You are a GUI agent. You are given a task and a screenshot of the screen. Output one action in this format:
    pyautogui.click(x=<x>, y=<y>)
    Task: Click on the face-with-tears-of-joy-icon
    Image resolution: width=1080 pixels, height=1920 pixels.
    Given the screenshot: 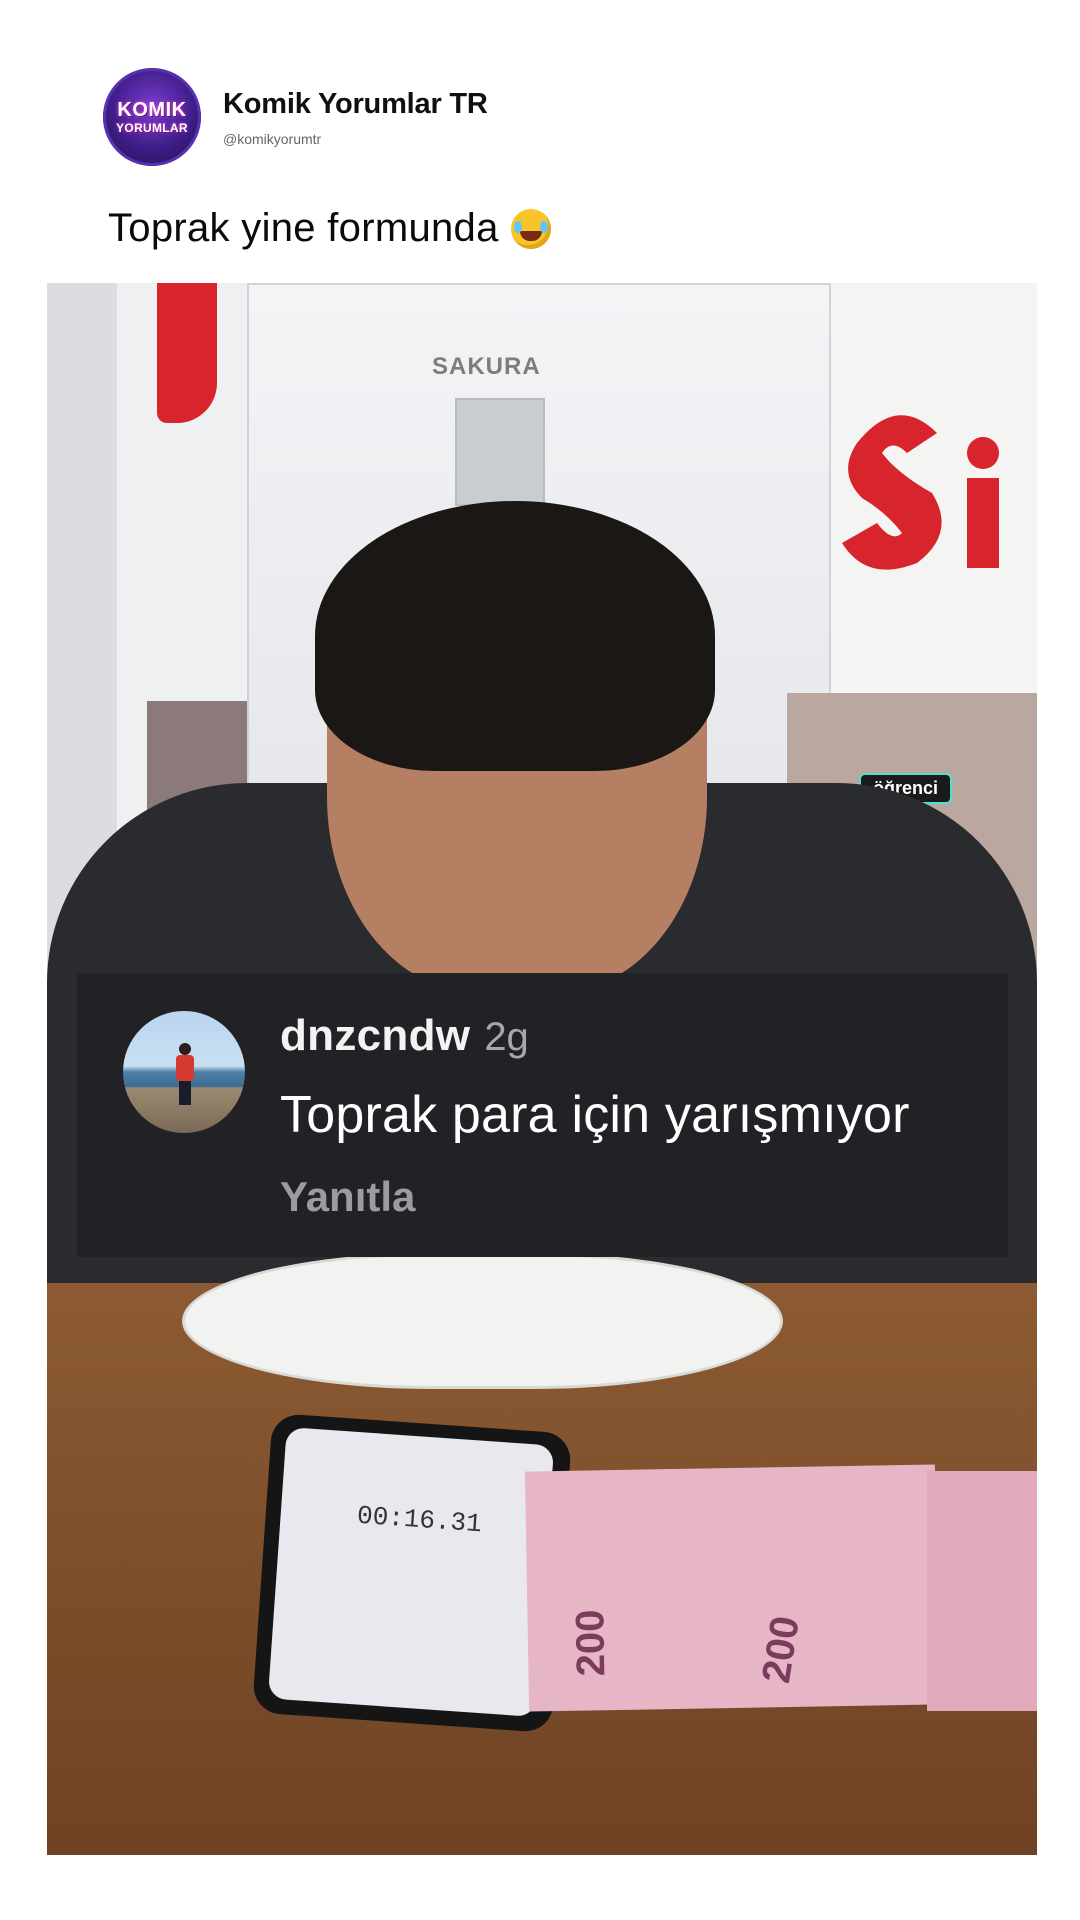 What is the action you would take?
    pyautogui.click(x=530, y=228)
    